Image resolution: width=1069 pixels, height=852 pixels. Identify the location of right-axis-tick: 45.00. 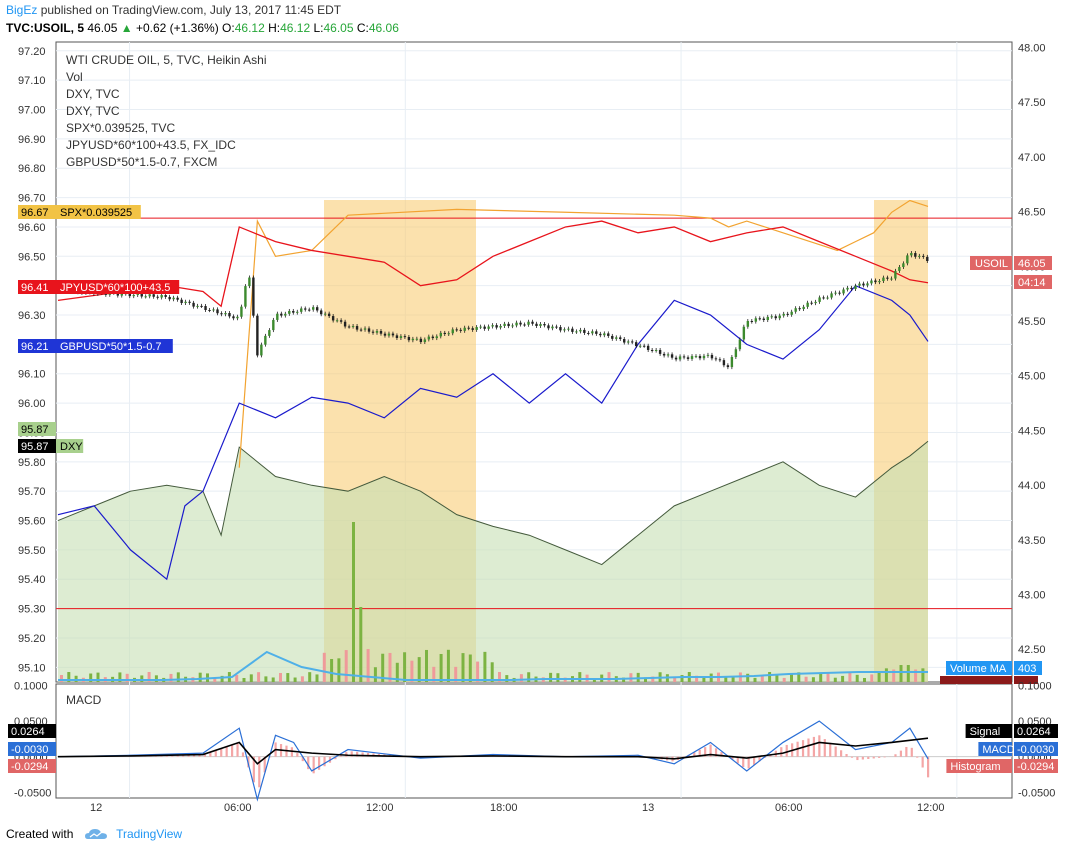
(1032, 377).